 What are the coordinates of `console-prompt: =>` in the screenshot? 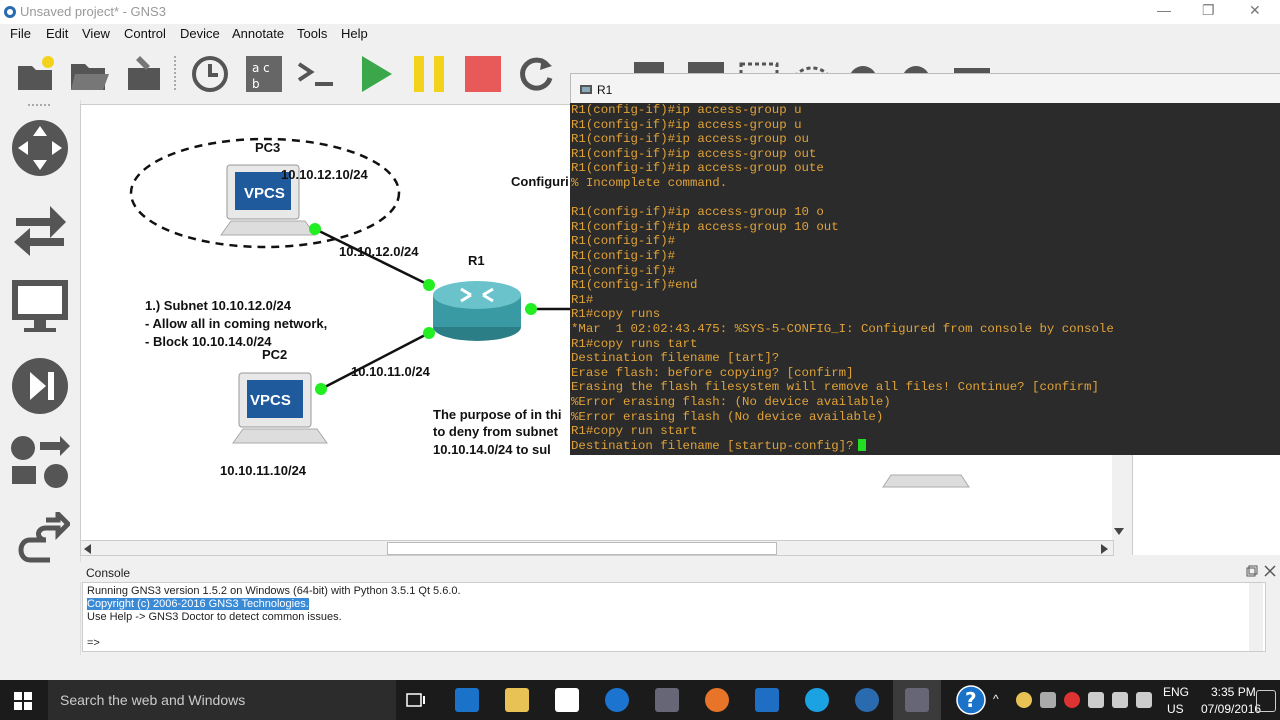 It's located at (93, 643).